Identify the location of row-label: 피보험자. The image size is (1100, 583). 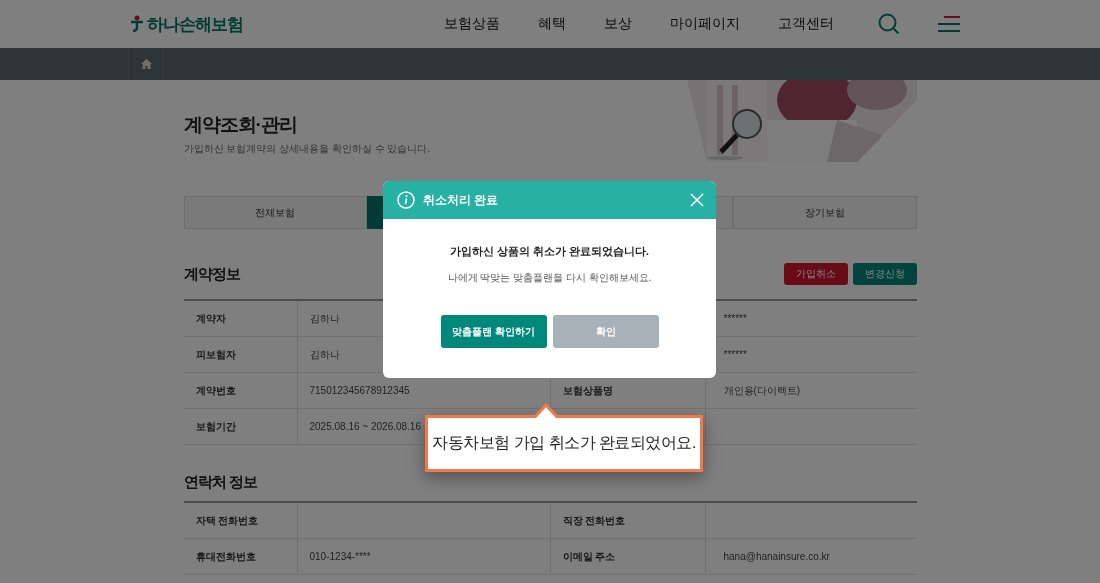
(240, 354).